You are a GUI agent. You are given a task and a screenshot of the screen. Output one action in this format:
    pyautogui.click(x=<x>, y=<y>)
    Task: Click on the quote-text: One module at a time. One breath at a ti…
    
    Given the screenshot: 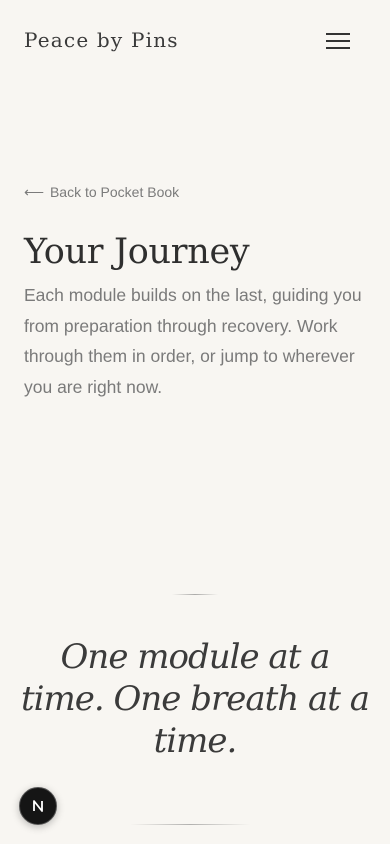 What is the action you would take?
    pyautogui.click(x=195, y=699)
    